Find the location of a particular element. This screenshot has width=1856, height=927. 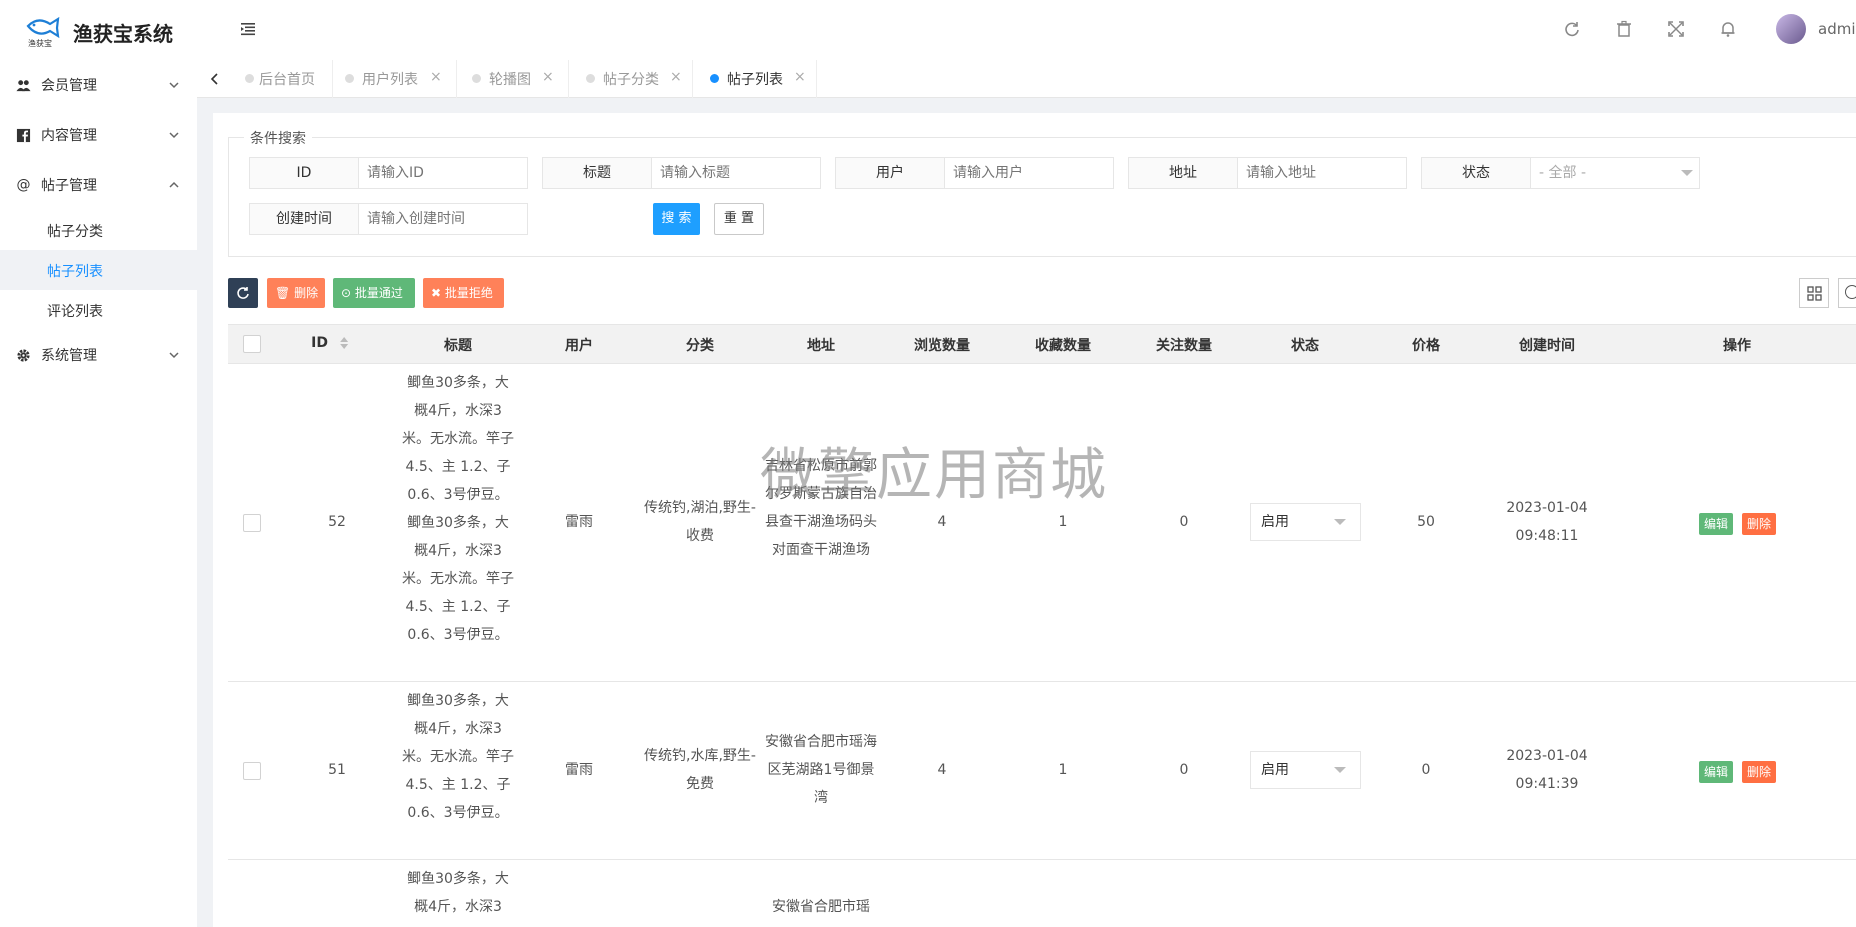

cell-user: 雷雨 is located at coordinates (579, 770).